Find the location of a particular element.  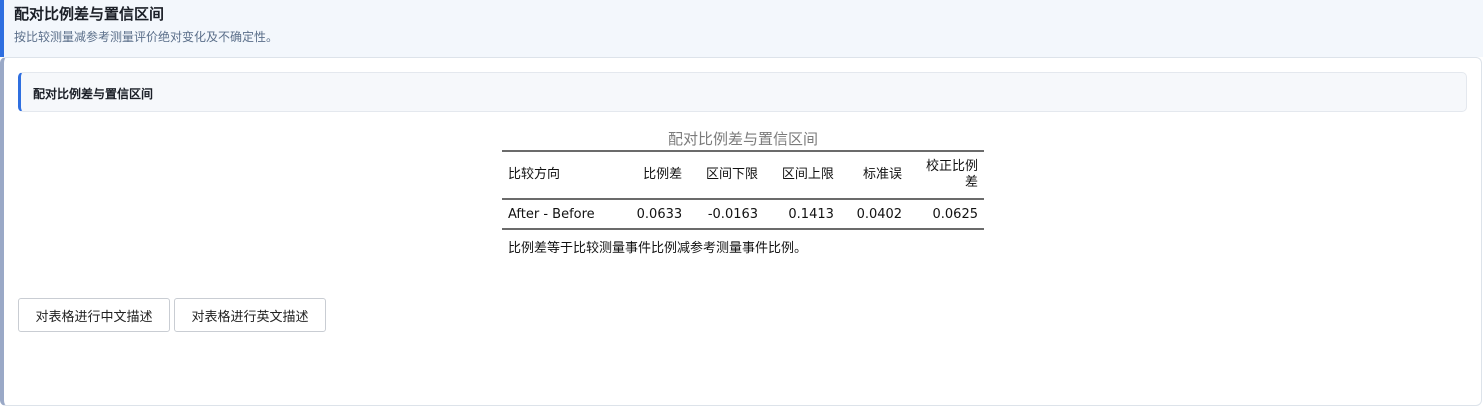

page-header: 配对比例差与置信区间 按比较测量减参考测量评价绝对变化及不确定性。 is located at coordinates (741, 28).